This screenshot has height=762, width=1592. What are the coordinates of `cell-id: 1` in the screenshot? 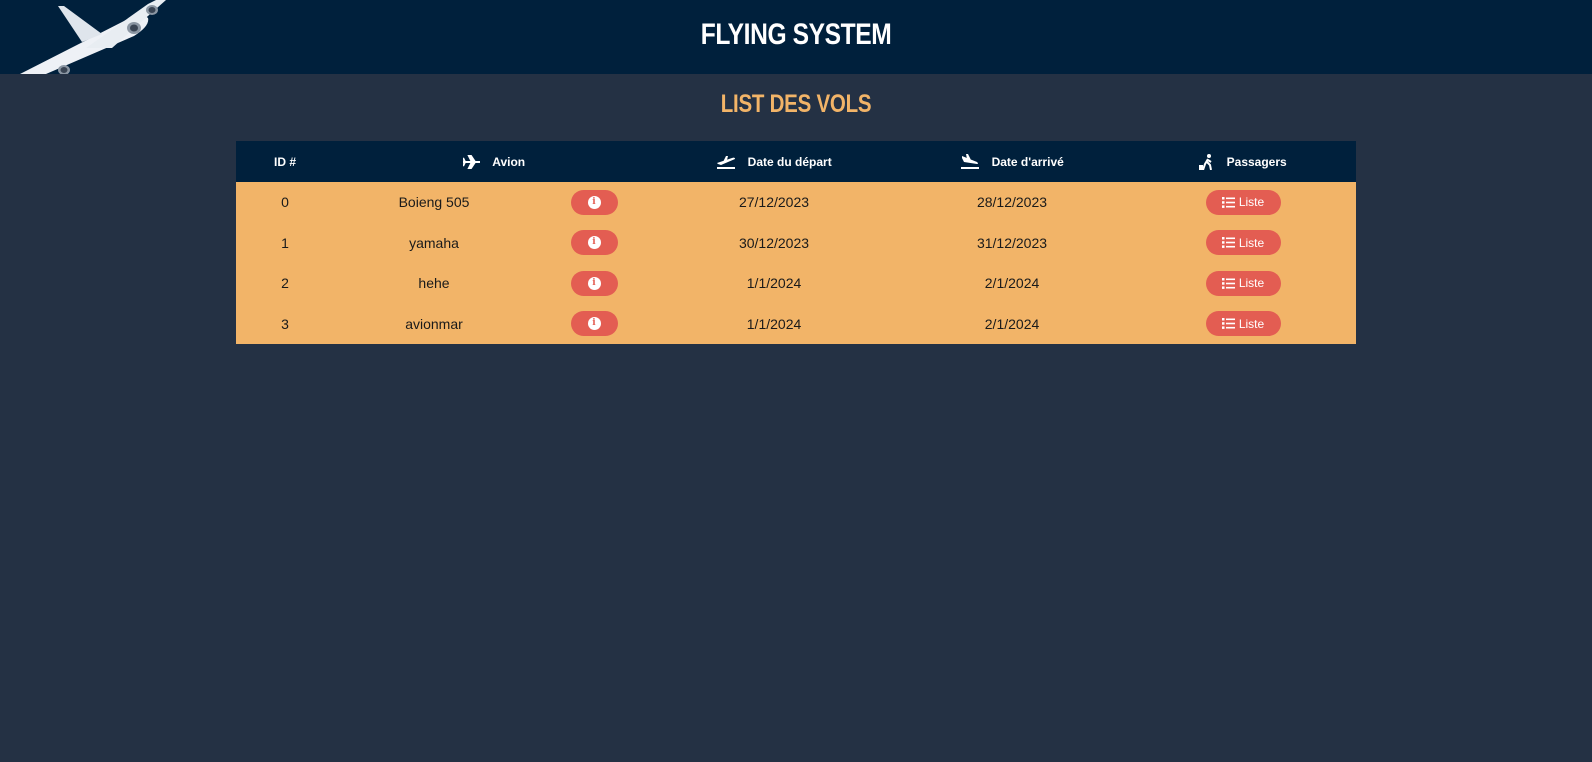 It's located at (285, 242).